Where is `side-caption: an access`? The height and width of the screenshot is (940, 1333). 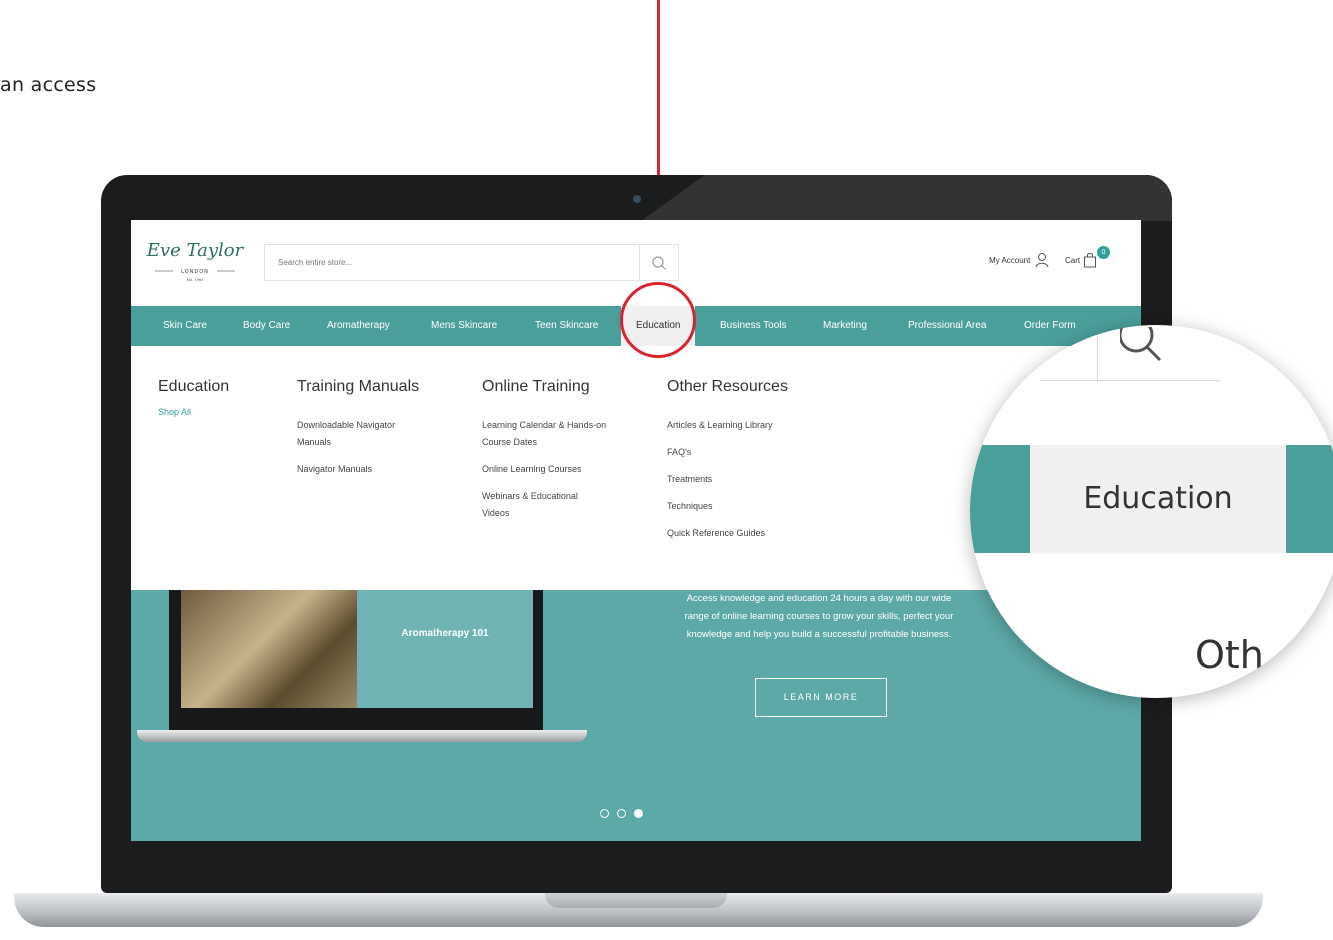 side-caption: an access is located at coordinates (48, 85).